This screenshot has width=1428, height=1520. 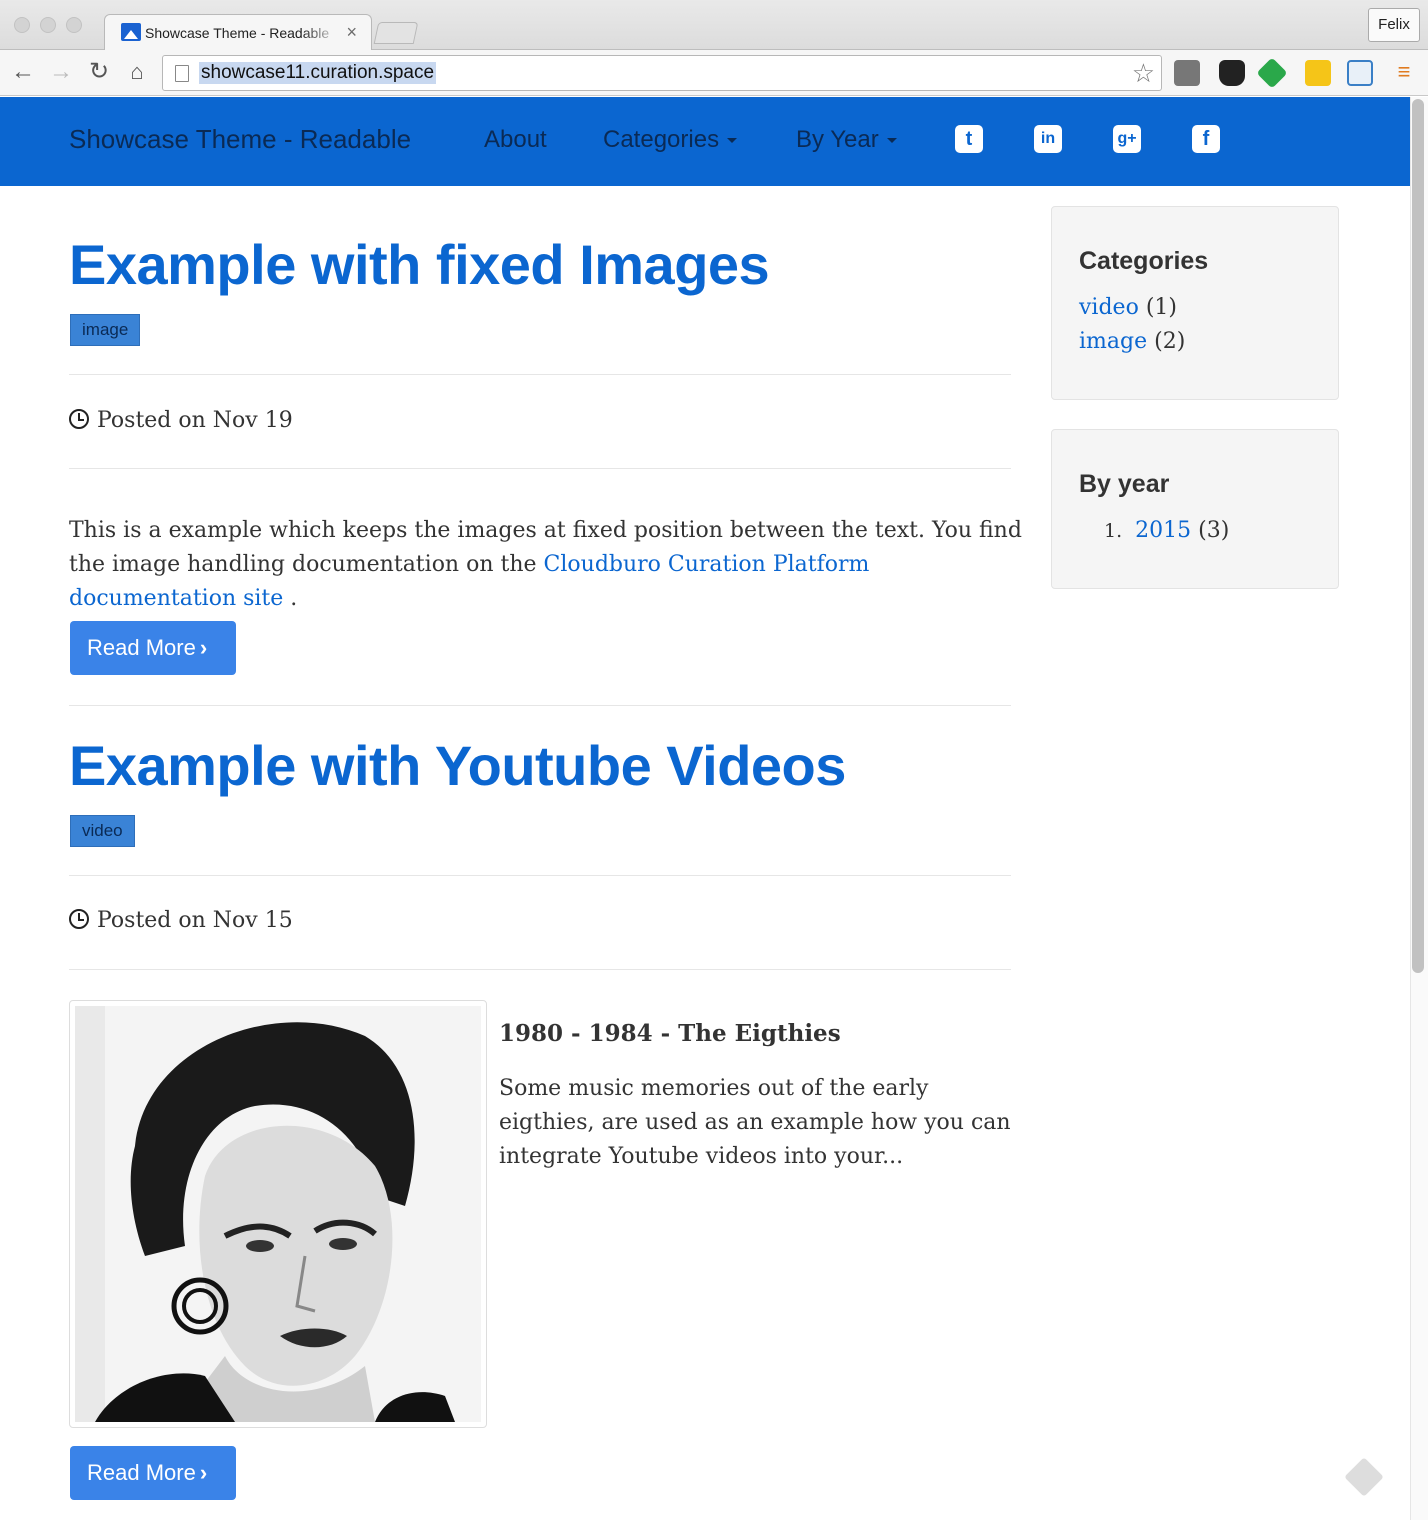 I want to click on nav-by-year: By Year, so click(x=846, y=140).